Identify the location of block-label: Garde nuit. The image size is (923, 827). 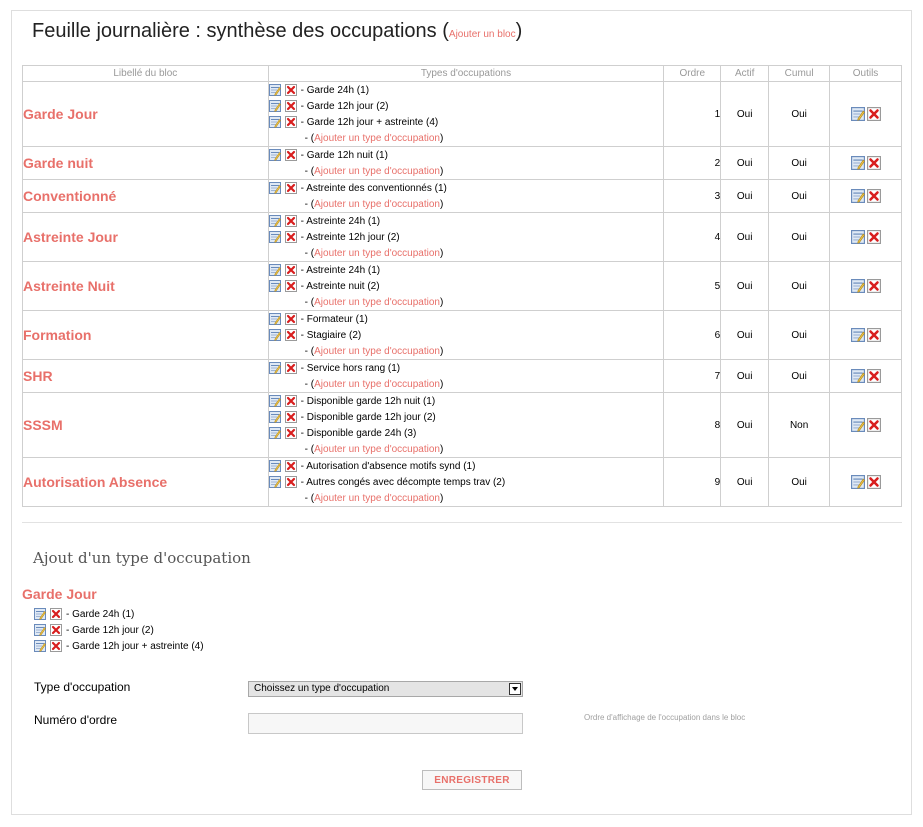
(145, 163).